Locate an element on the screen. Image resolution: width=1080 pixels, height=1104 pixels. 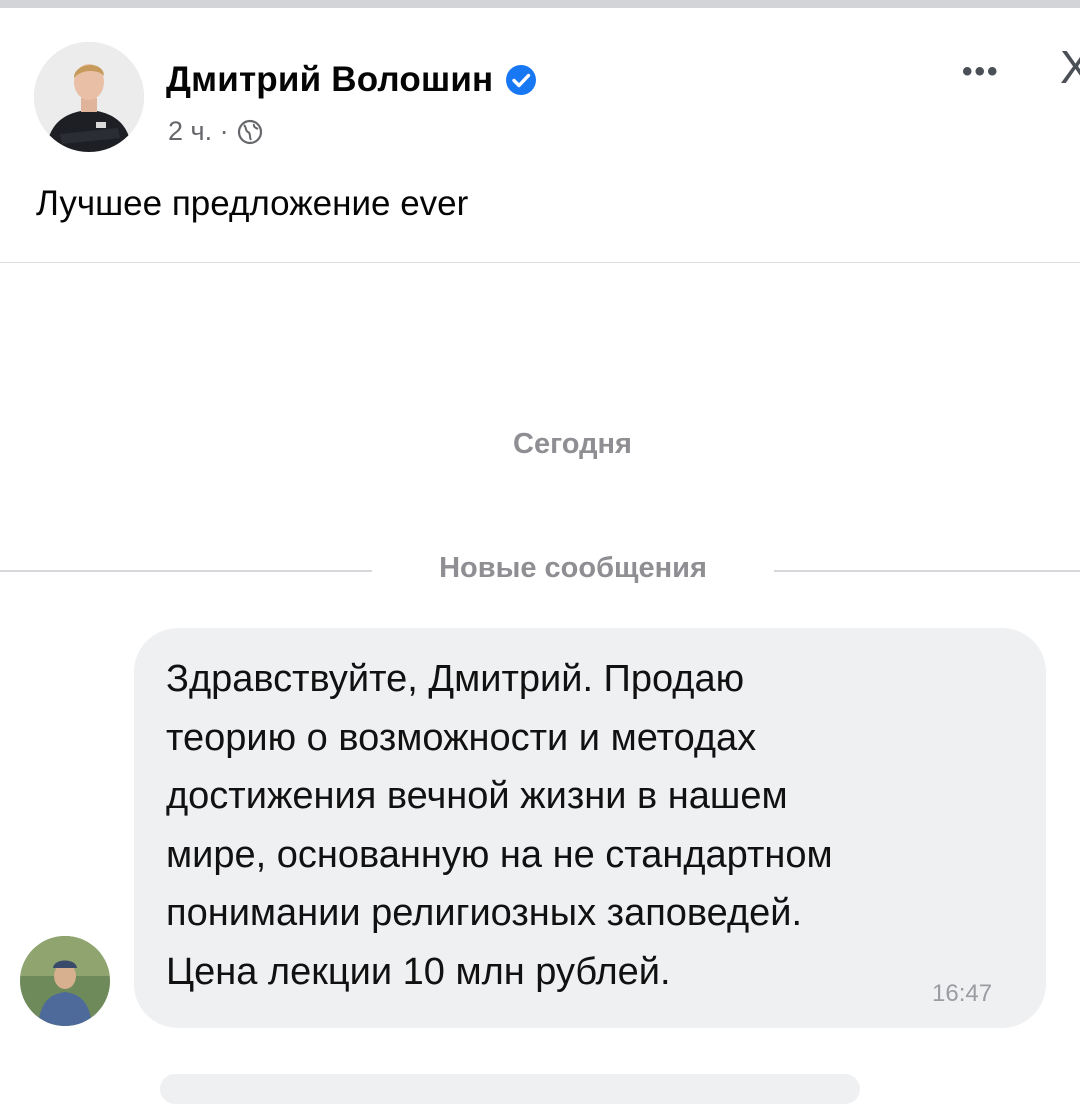
post-timestamp: 2 ч. · is located at coordinates (198, 131).